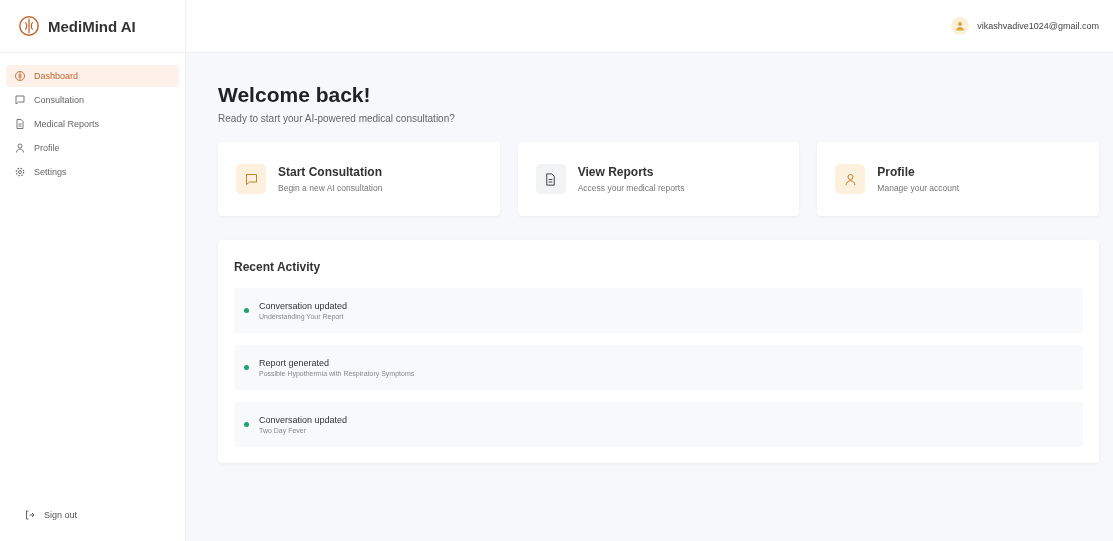 This screenshot has height=541, width=1113. What do you see at coordinates (278, 267) in the screenshot?
I see `section-title: Recent Activity` at bounding box center [278, 267].